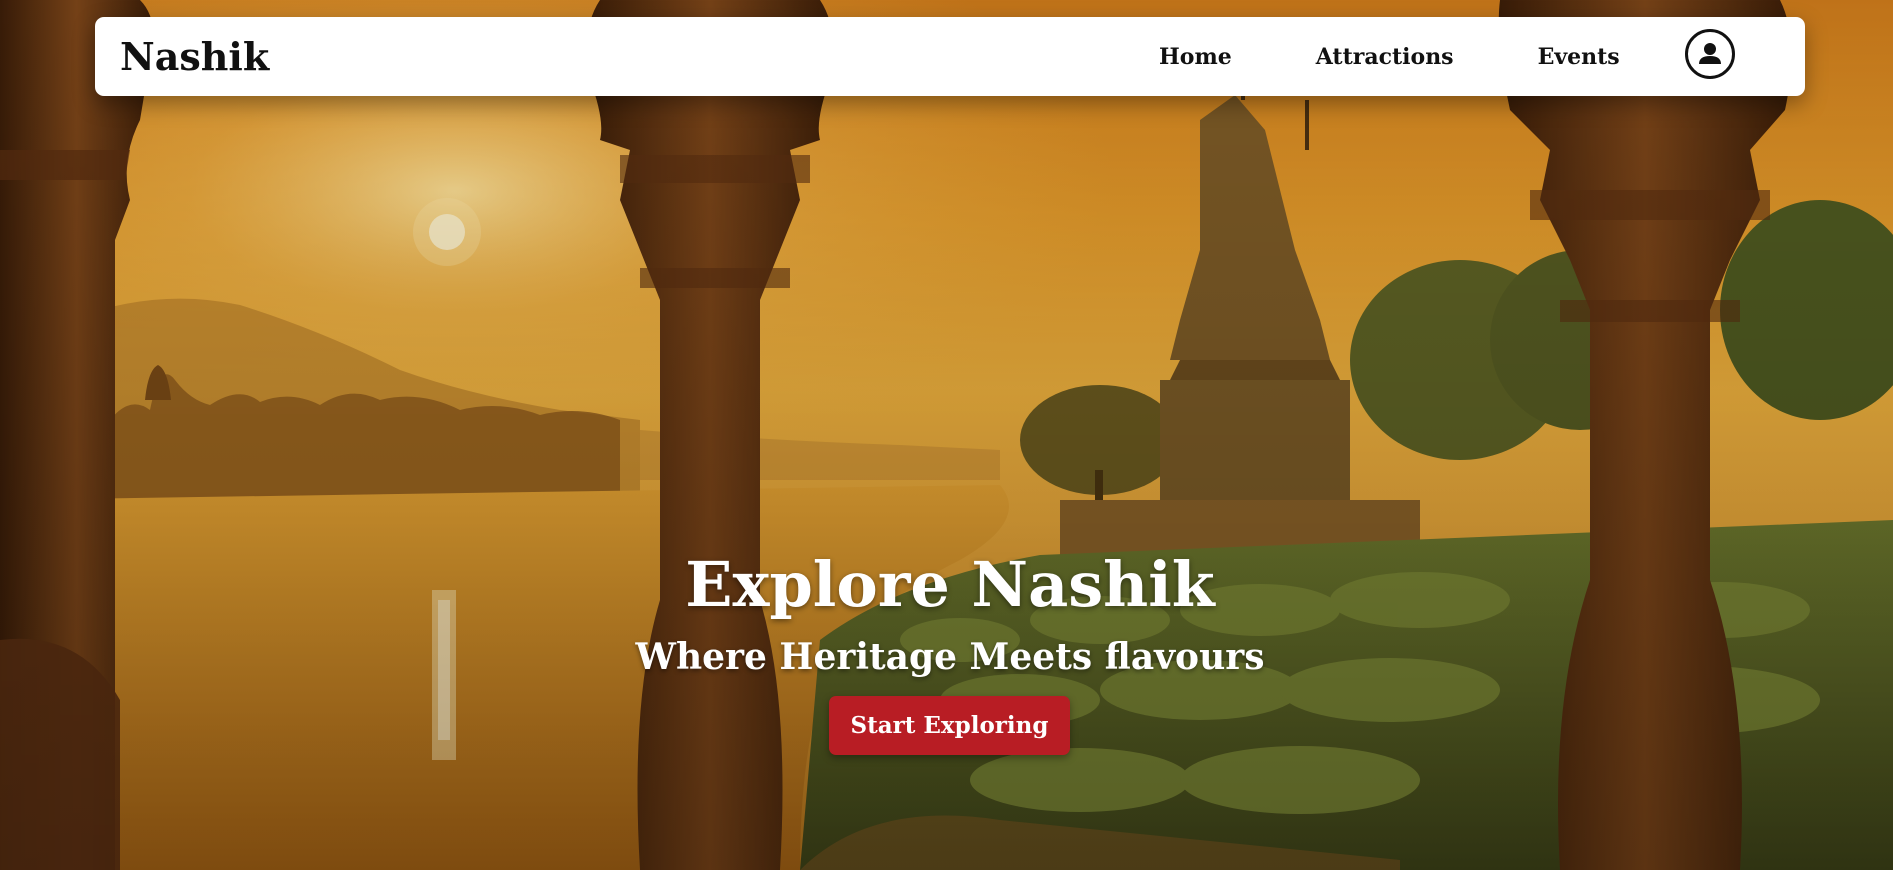 This screenshot has width=1893, height=870. What do you see at coordinates (1579, 57) in the screenshot?
I see `nav-link-events: Events` at bounding box center [1579, 57].